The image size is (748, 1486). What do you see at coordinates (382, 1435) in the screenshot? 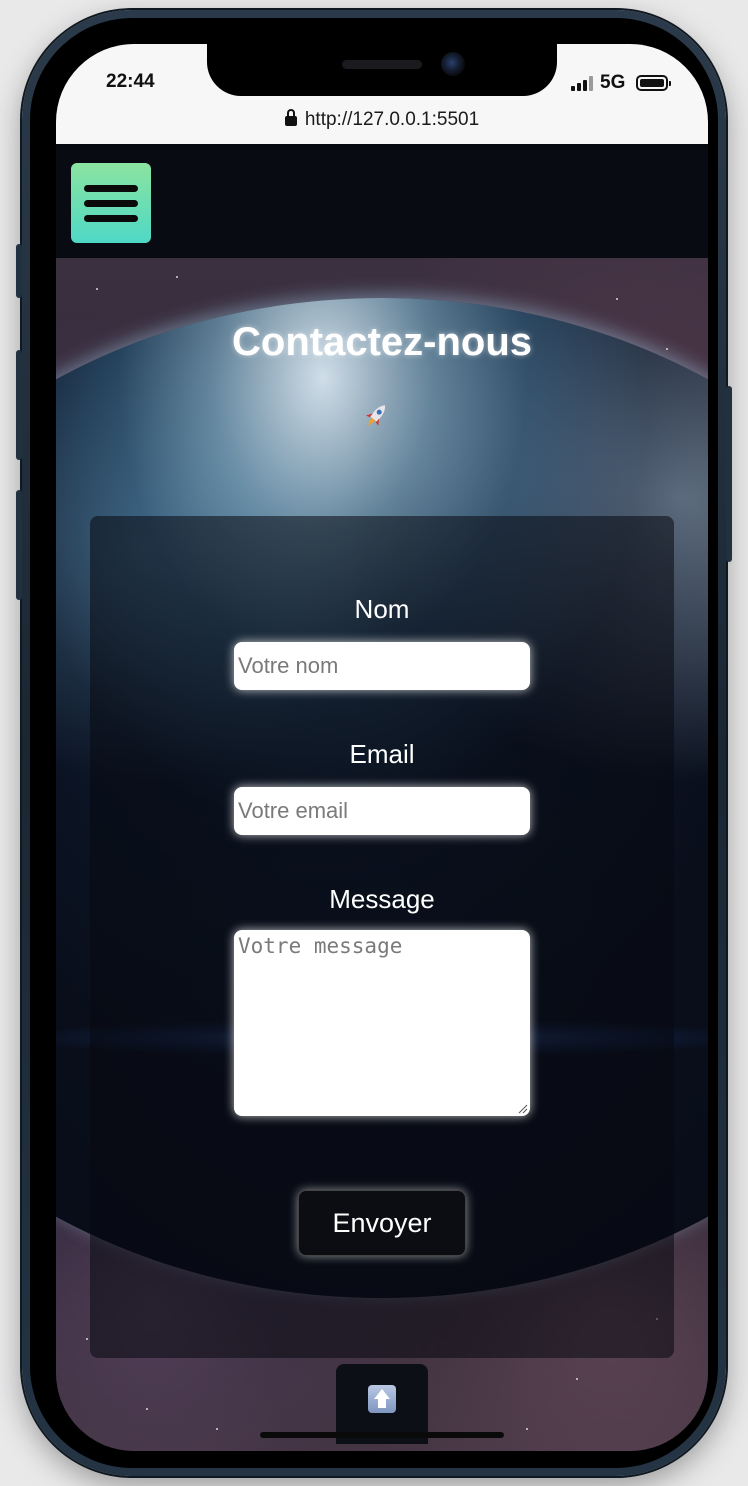
I see `home-indicator` at bounding box center [382, 1435].